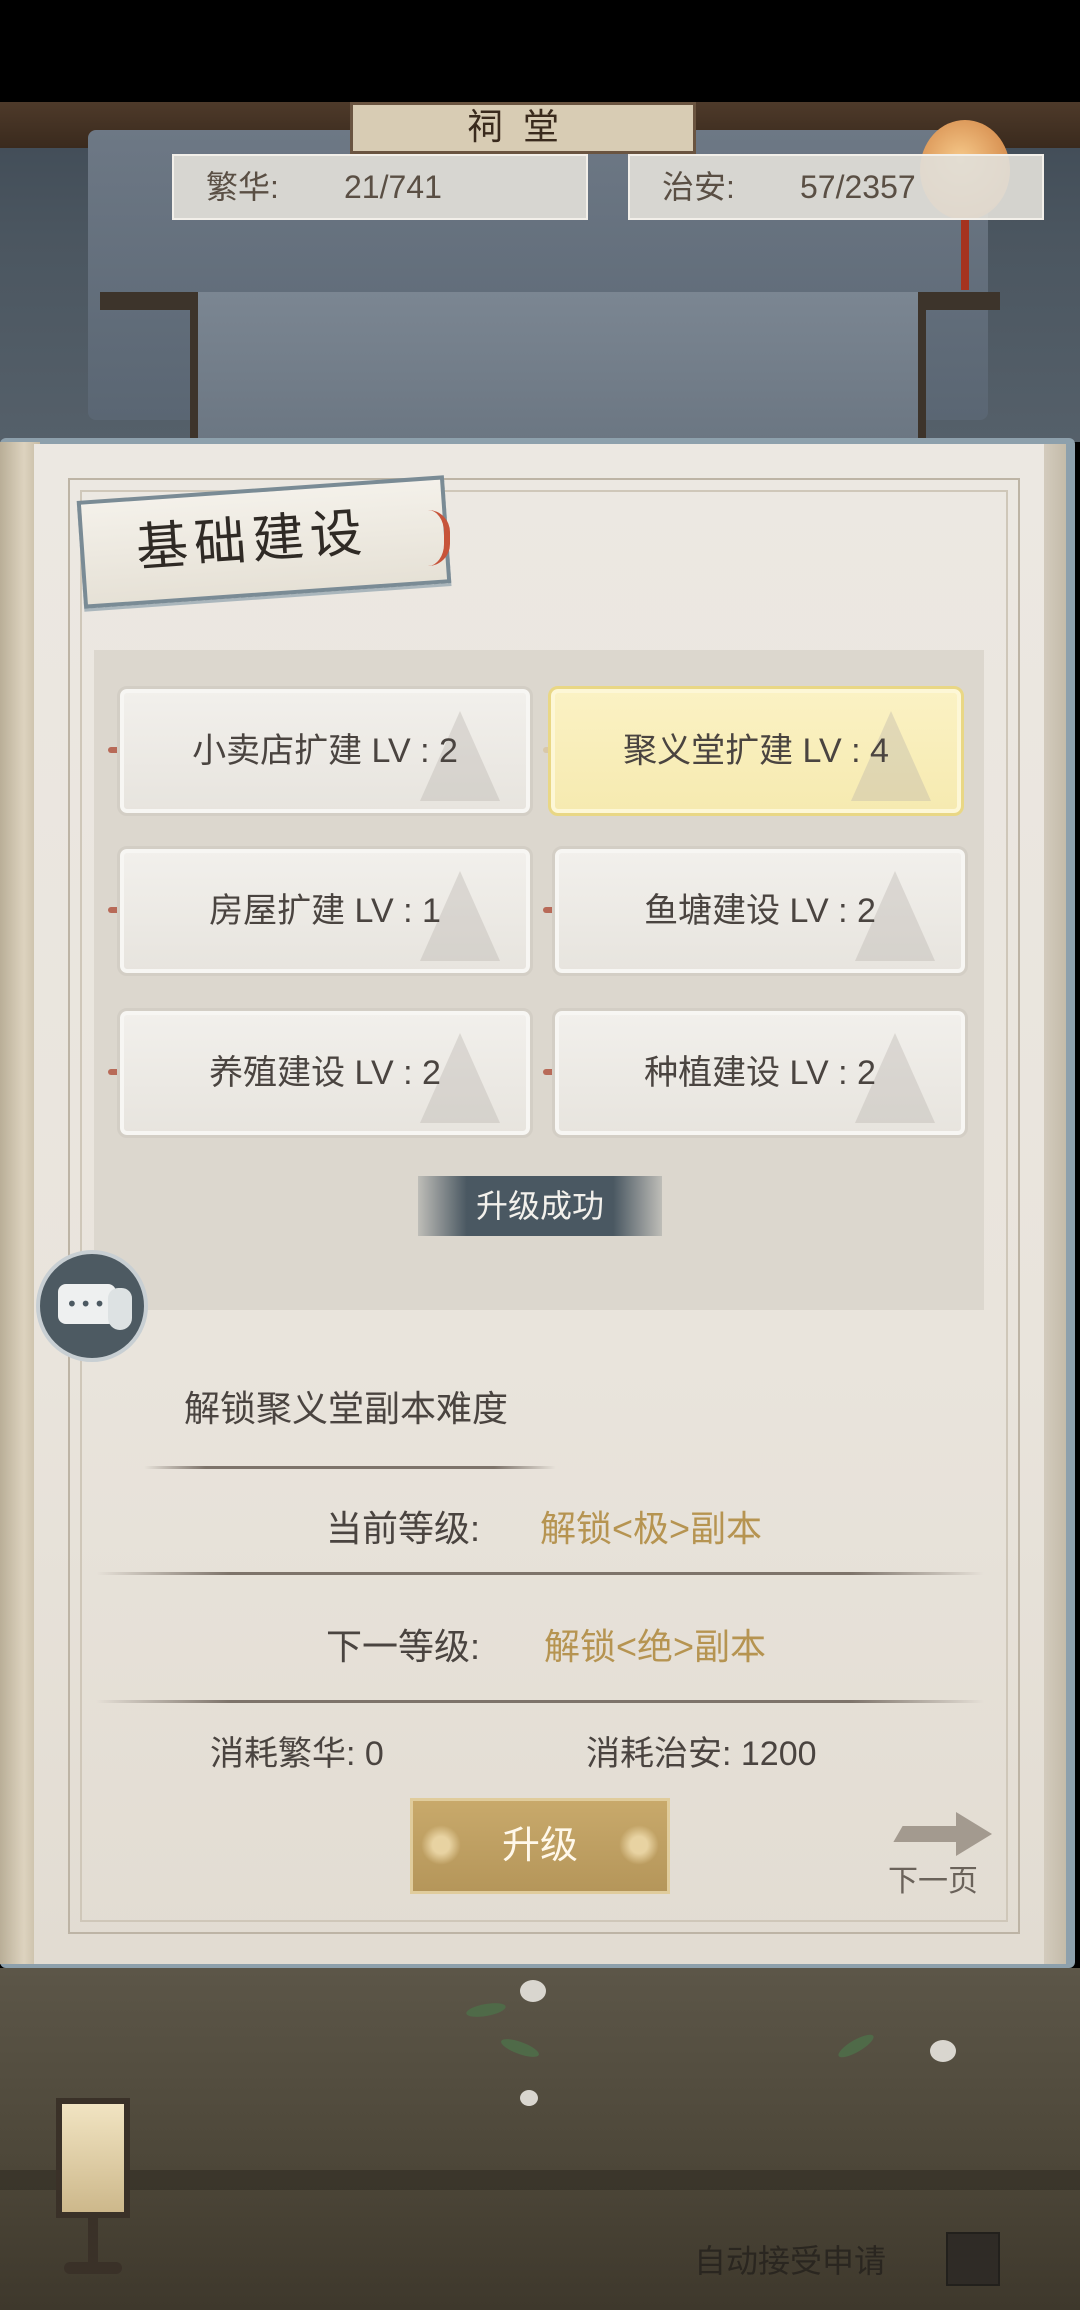  Describe the element at coordinates (655, 1646) in the screenshot. I see `next-level-value: 解锁<绝>副本` at that location.